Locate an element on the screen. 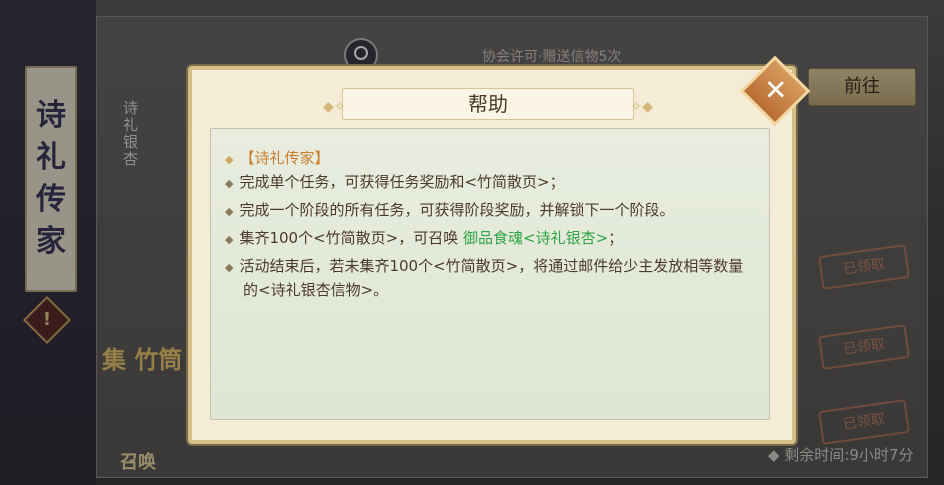 The width and height of the screenshot is (944, 485). help-heading: ◆ 【诗礼传家】 is located at coordinates (277, 158).